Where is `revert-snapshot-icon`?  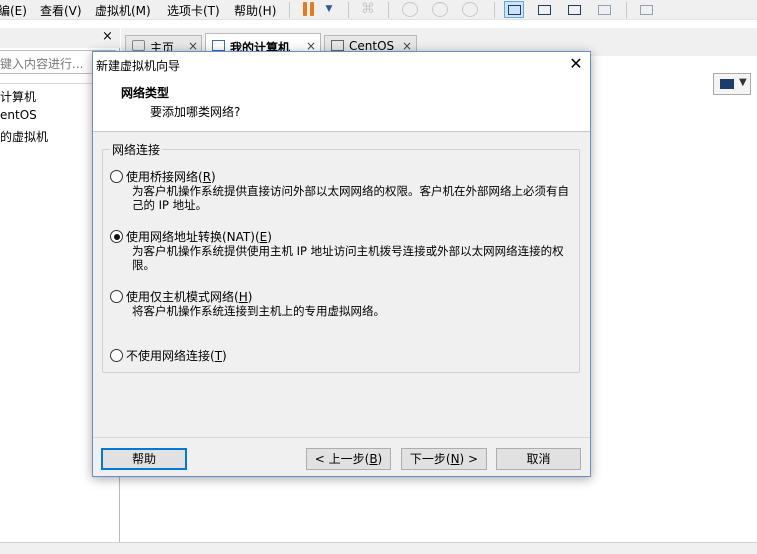 revert-snapshot-icon is located at coordinates (440, 9).